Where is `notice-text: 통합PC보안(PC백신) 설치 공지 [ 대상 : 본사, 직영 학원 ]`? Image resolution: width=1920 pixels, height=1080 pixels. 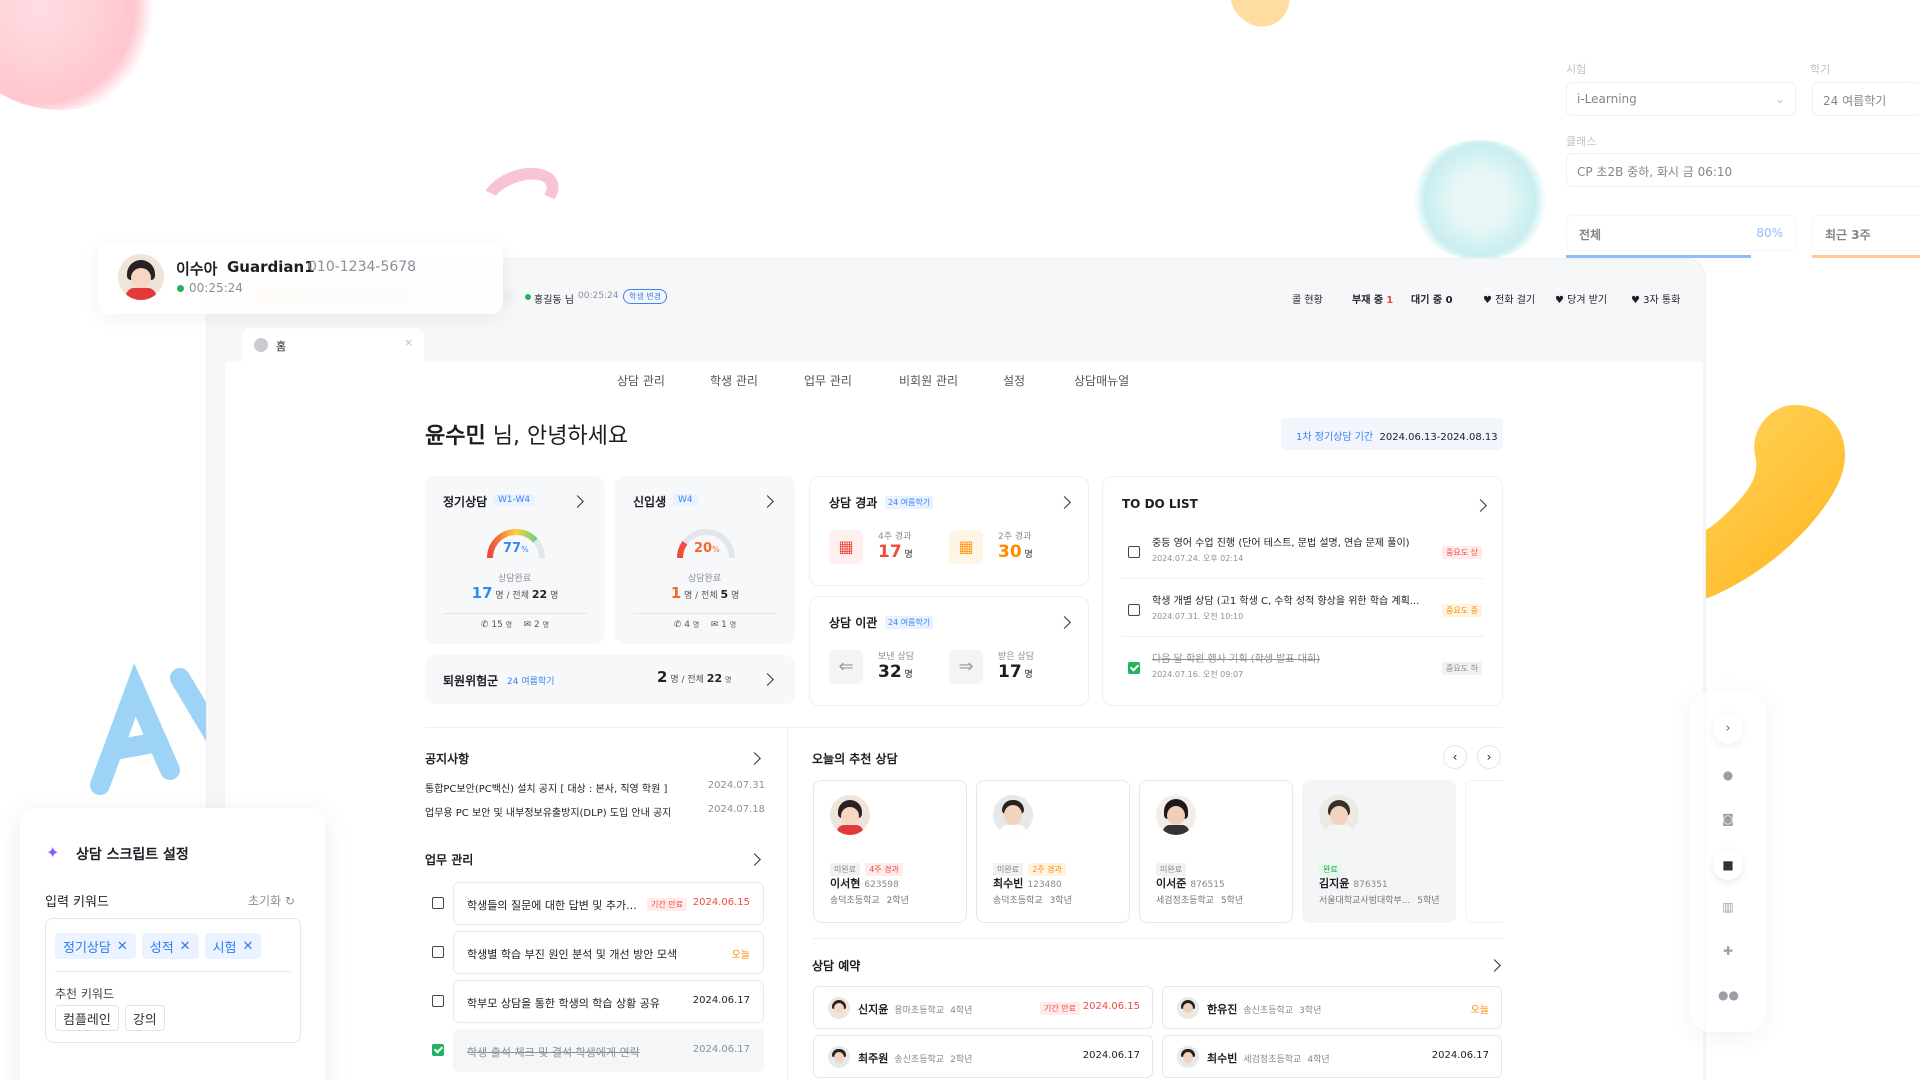
notice-text: 통합PC보안(PC백신) 설치 공지 [ 대상 : 본사, 직영 학원 ] is located at coordinates (546, 789).